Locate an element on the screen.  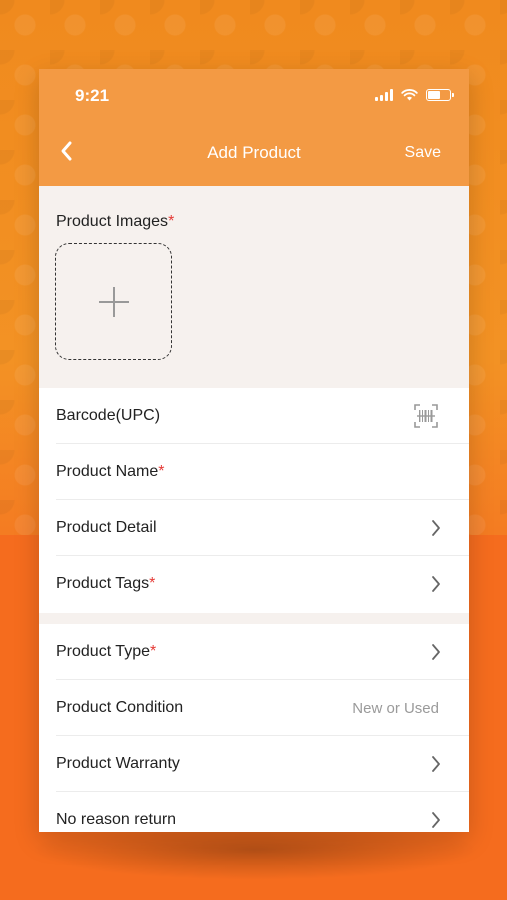
status-time: 9:21 is located at coordinates (92, 95).